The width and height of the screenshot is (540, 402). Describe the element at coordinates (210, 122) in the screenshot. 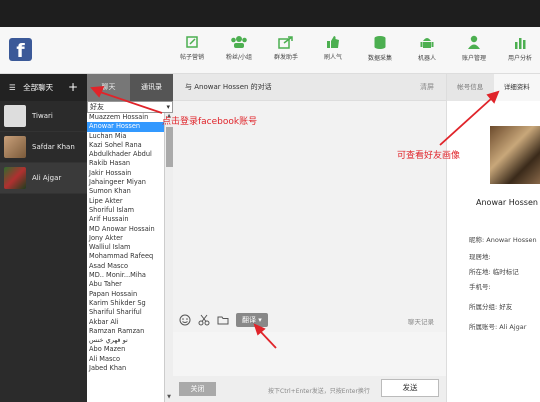

I see `annotation-login: 点击登录facebook账号` at that location.